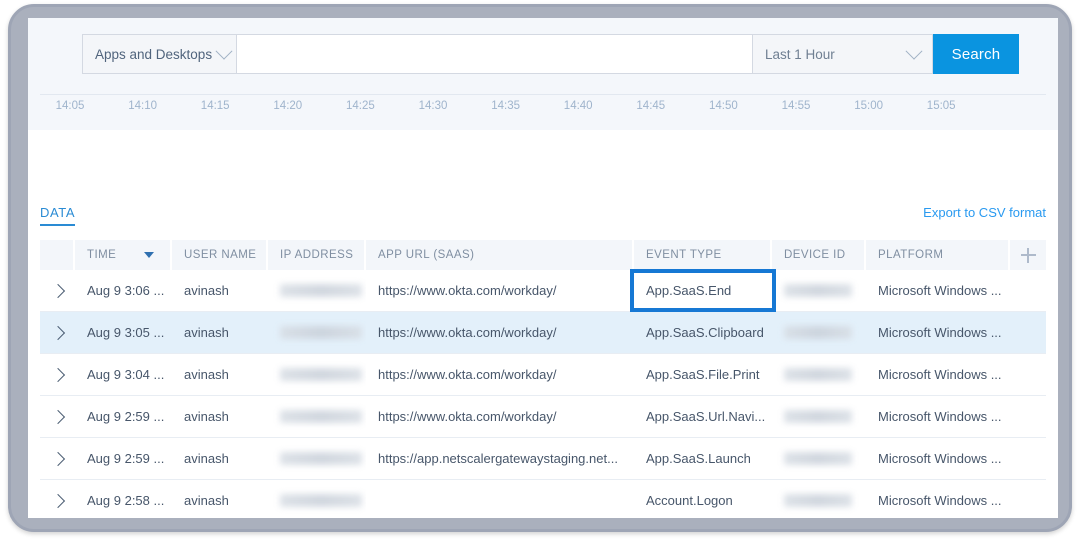 Image resolution: width=1086 pixels, height=543 pixels. Describe the element at coordinates (500, 255) in the screenshot. I see `column-header-app_url: APP URL (SAAS)` at that location.